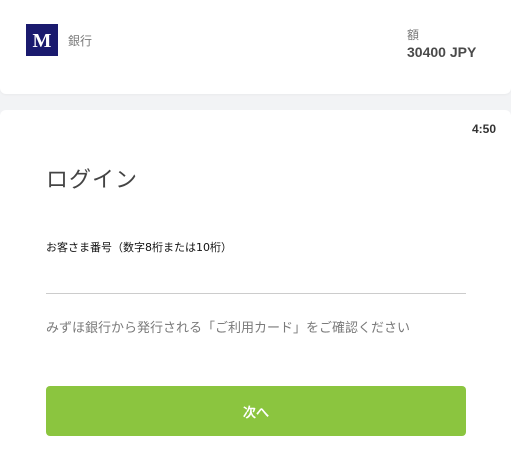  What do you see at coordinates (139, 247) in the screenshot?
I see `customer-number-label: お客さま番号（数字8桁または10桁）` at bounding box center [139, 247].